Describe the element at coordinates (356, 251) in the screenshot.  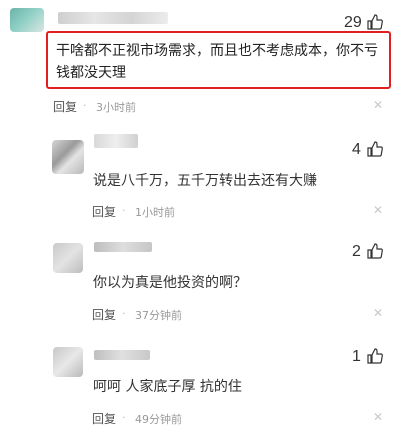
I see `like-count: 2` at that location.